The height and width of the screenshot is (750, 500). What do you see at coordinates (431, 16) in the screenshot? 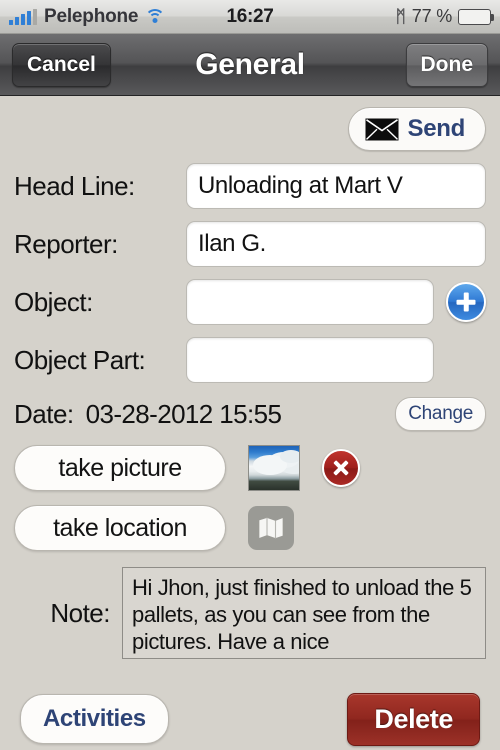
I see `battery-percent-label: 77 %` at bounding box center [431, 16].